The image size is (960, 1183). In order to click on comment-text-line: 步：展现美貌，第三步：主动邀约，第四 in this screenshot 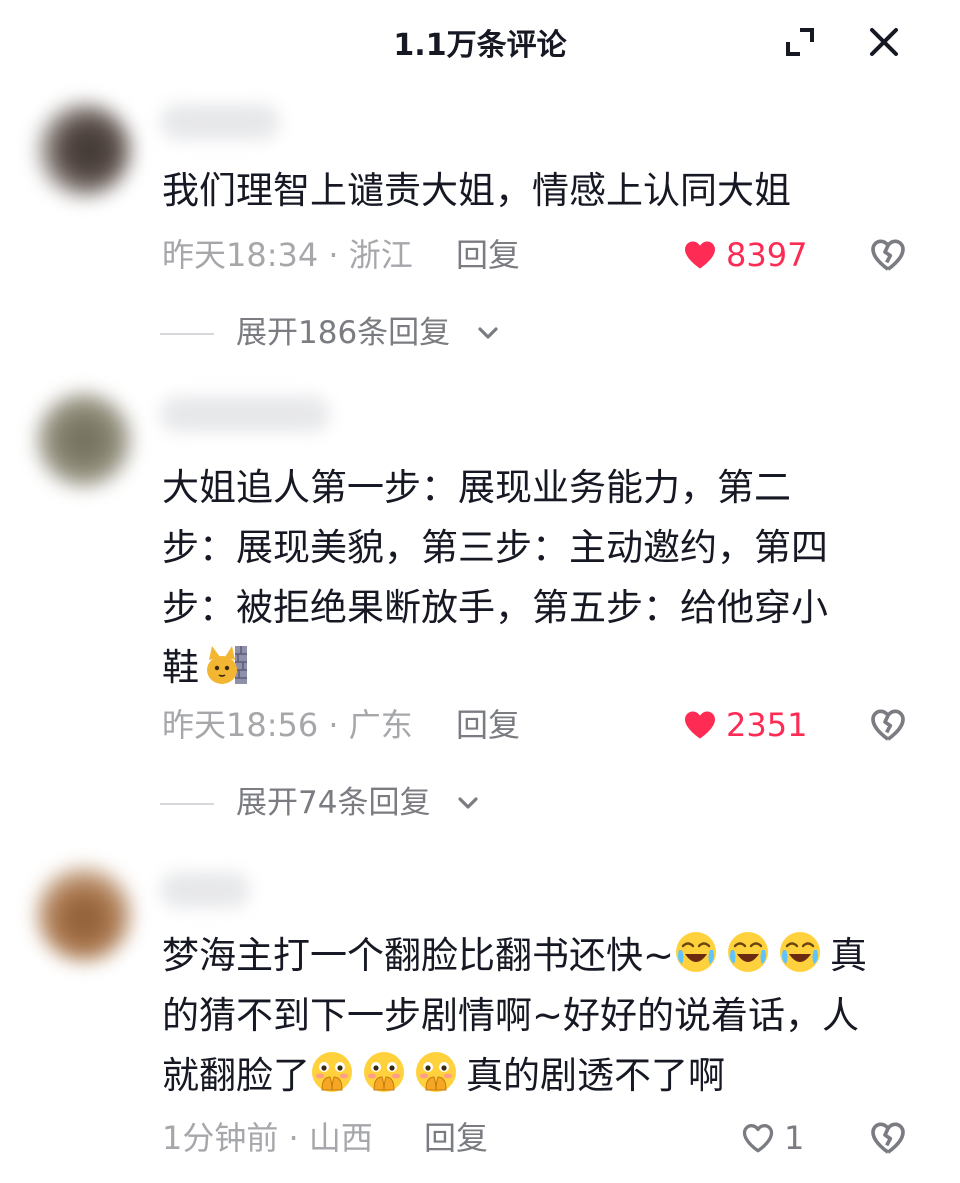, I will do `click(495, 547)`.